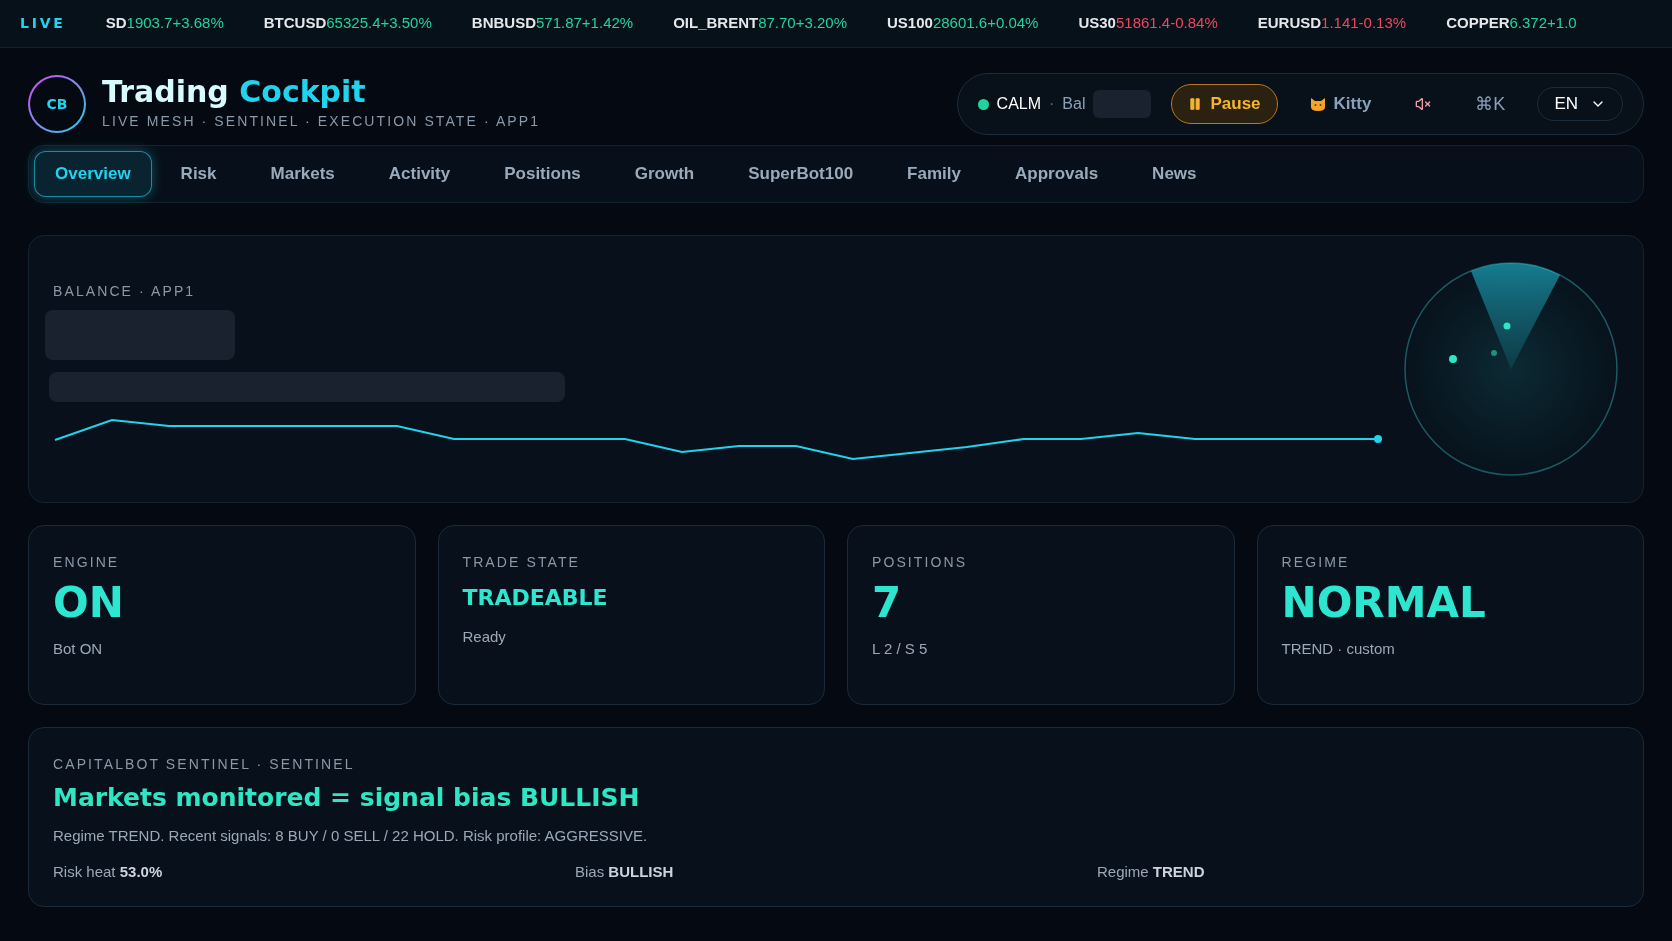 This screenshot has height=941, width=1672. What do you see at coordinates (801, 174) in the screenshot?
I see `tab: SuperBot100` at bounding box center [801, 174].